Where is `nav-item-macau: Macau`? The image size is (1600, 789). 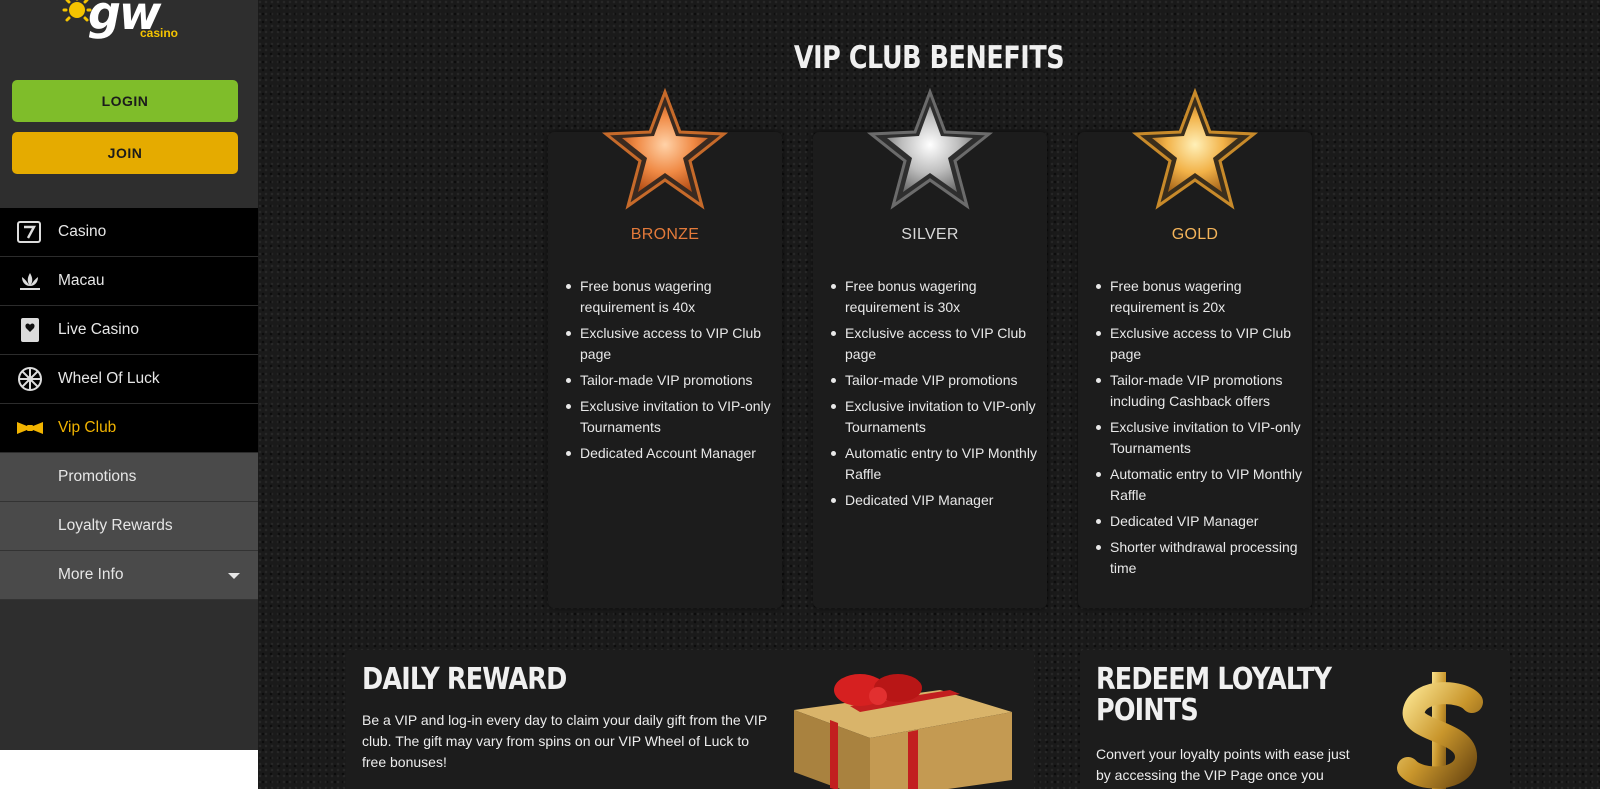
nav-item-macau: Macau is located at coordinates (129, 281).